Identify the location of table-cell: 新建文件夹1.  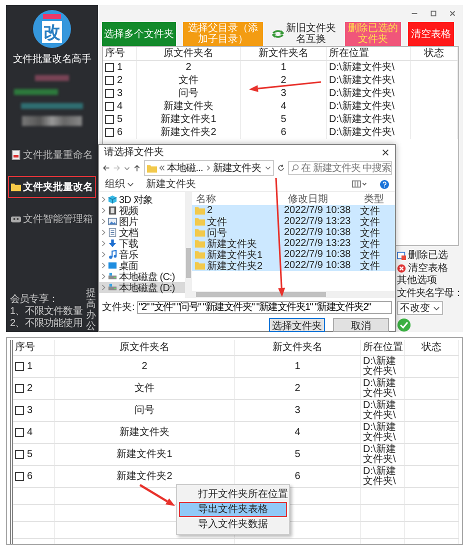
(189, 119).